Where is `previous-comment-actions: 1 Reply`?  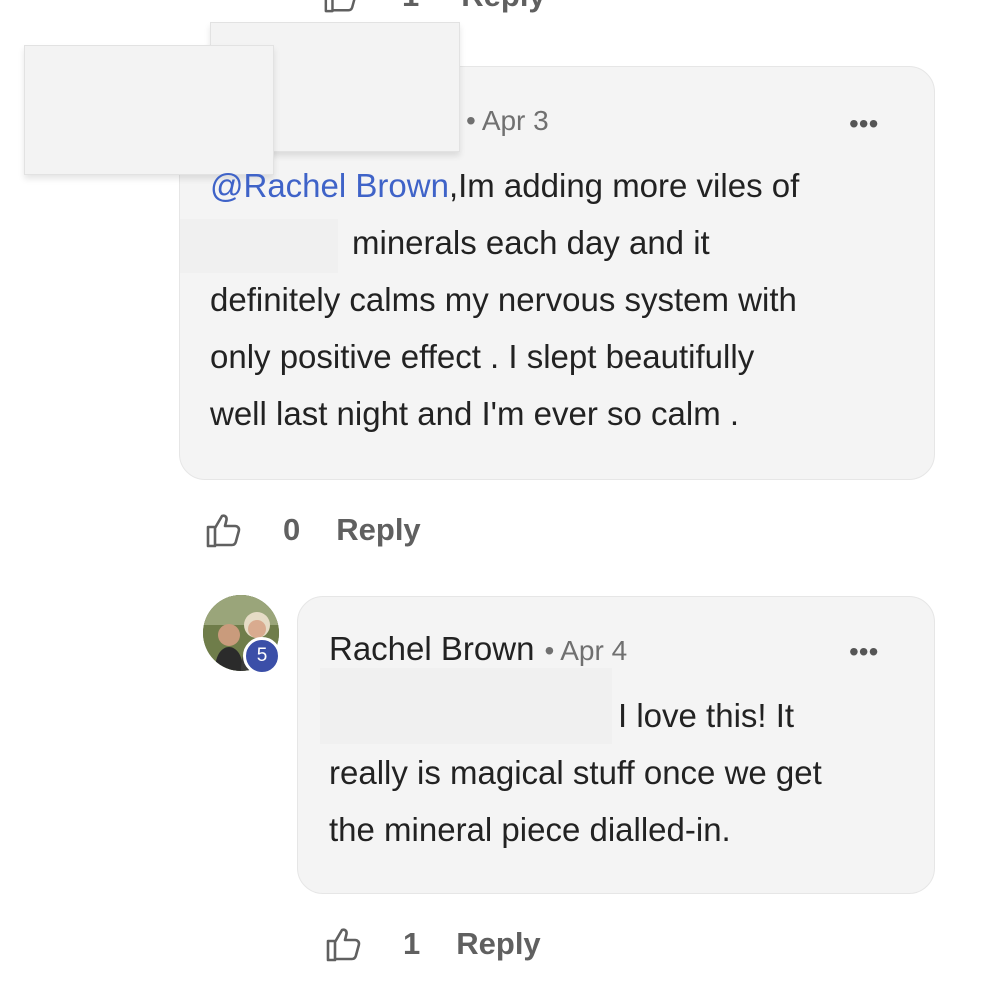
previous-comment-actions: 1 Reply is located at coordinates (434, 9).